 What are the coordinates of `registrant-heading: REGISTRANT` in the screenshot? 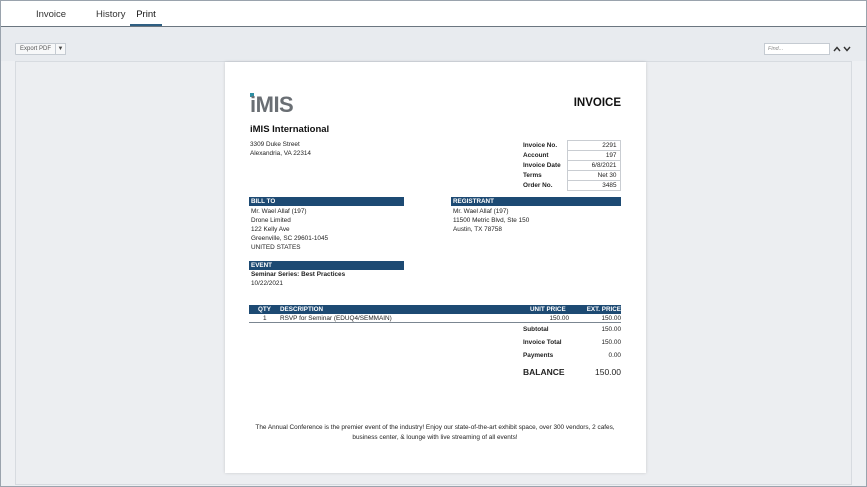 It's located at (536, 201).